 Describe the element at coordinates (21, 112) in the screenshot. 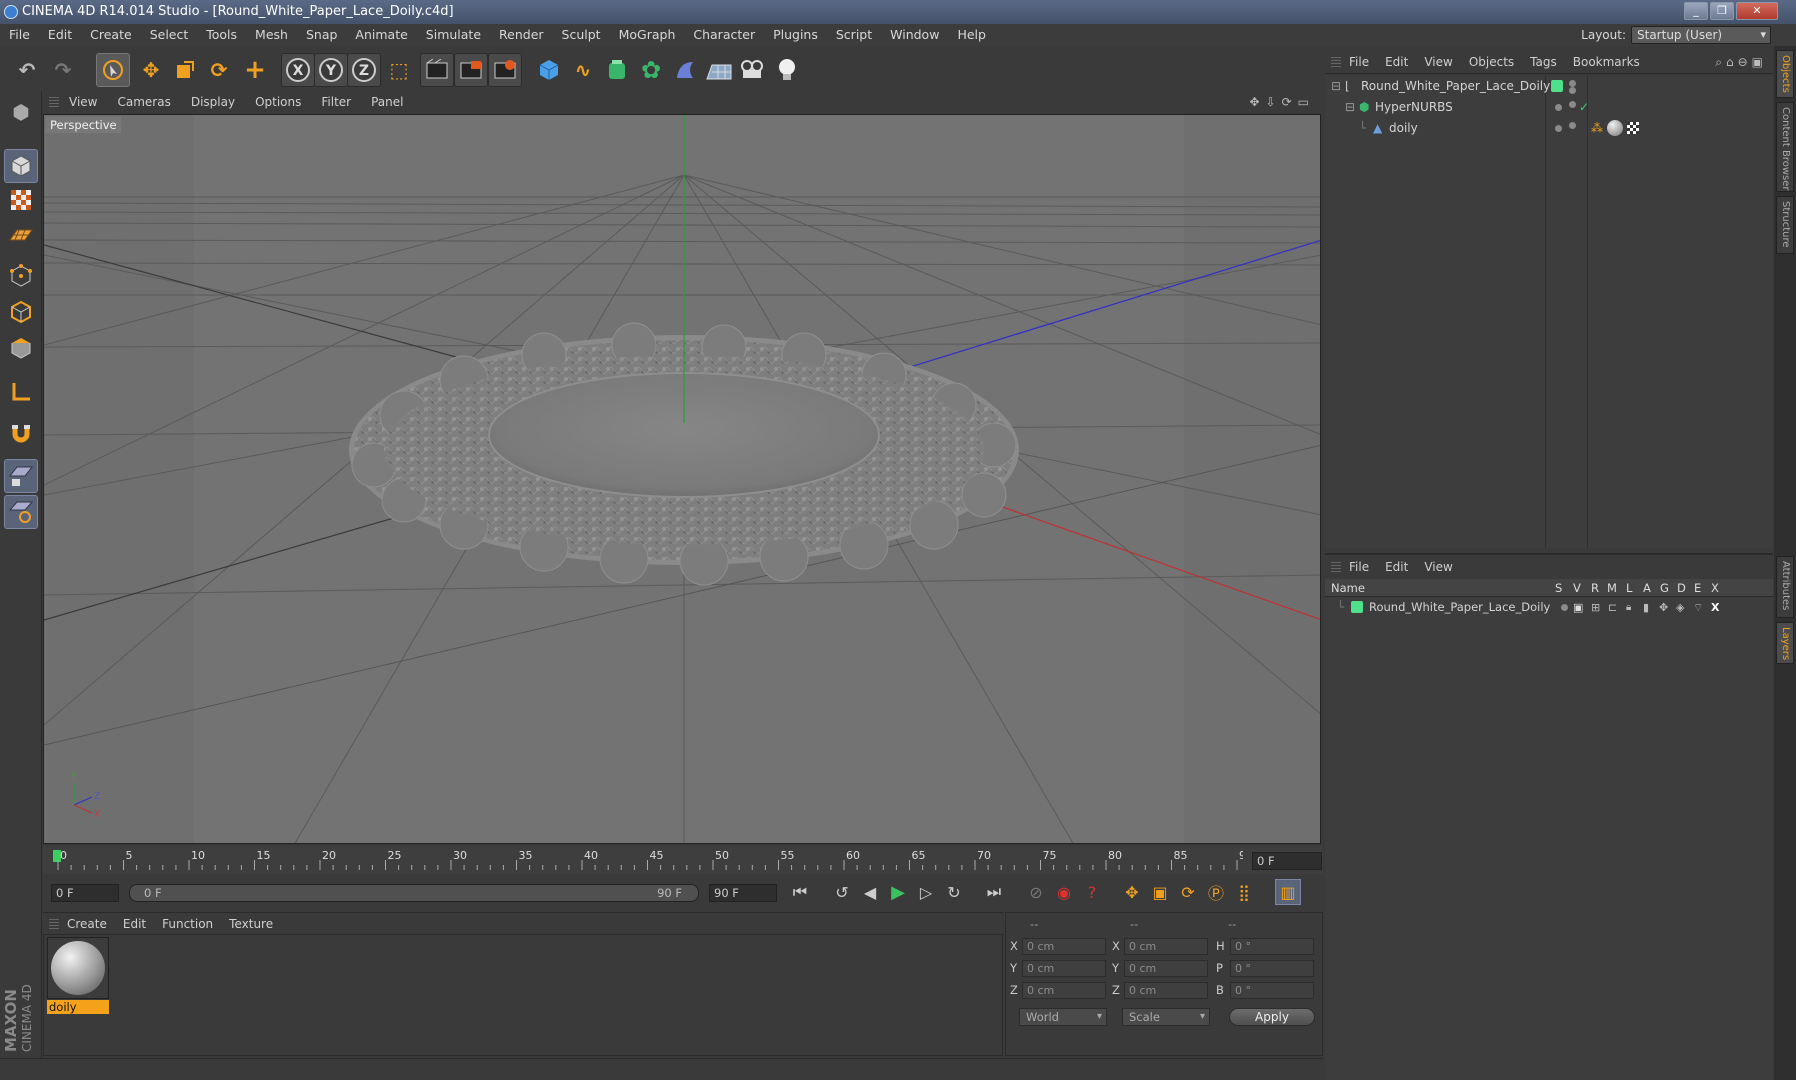

I see `make-editable-icon: ⬢` at that location.